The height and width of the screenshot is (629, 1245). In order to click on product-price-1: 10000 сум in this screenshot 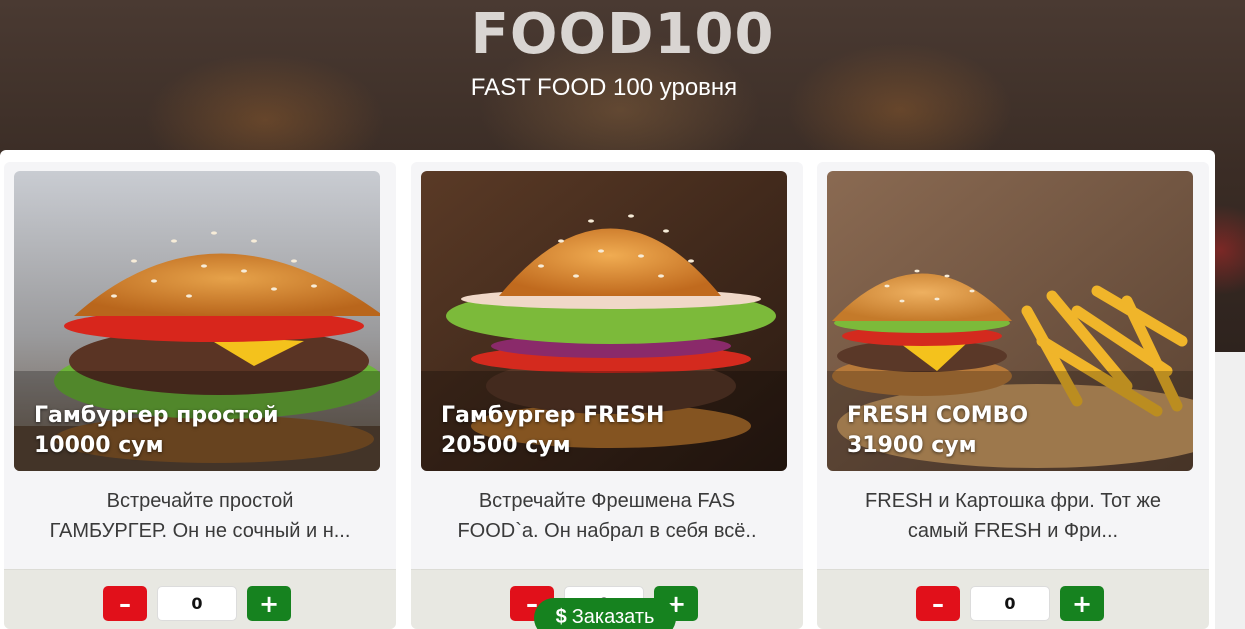, I will do `click(99, 445)`.